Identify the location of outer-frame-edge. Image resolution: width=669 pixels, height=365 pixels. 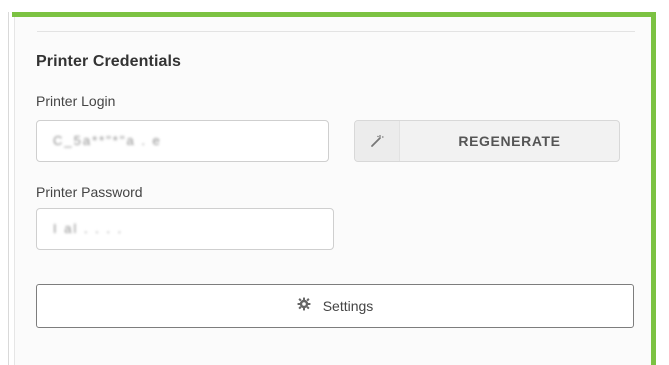
(8, 188).